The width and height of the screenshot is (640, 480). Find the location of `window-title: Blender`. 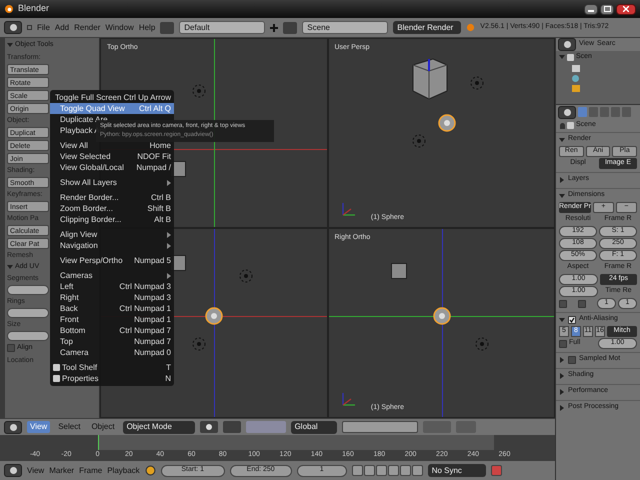

window-title: Blender is located at coordinates (34, 9).